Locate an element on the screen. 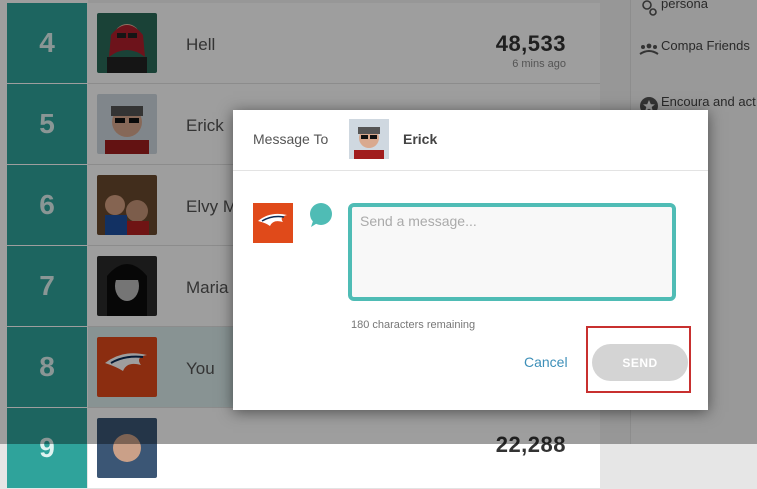 This screenshot has height=489, width=757. recipient-avatar is located at coordinates (369, 139).